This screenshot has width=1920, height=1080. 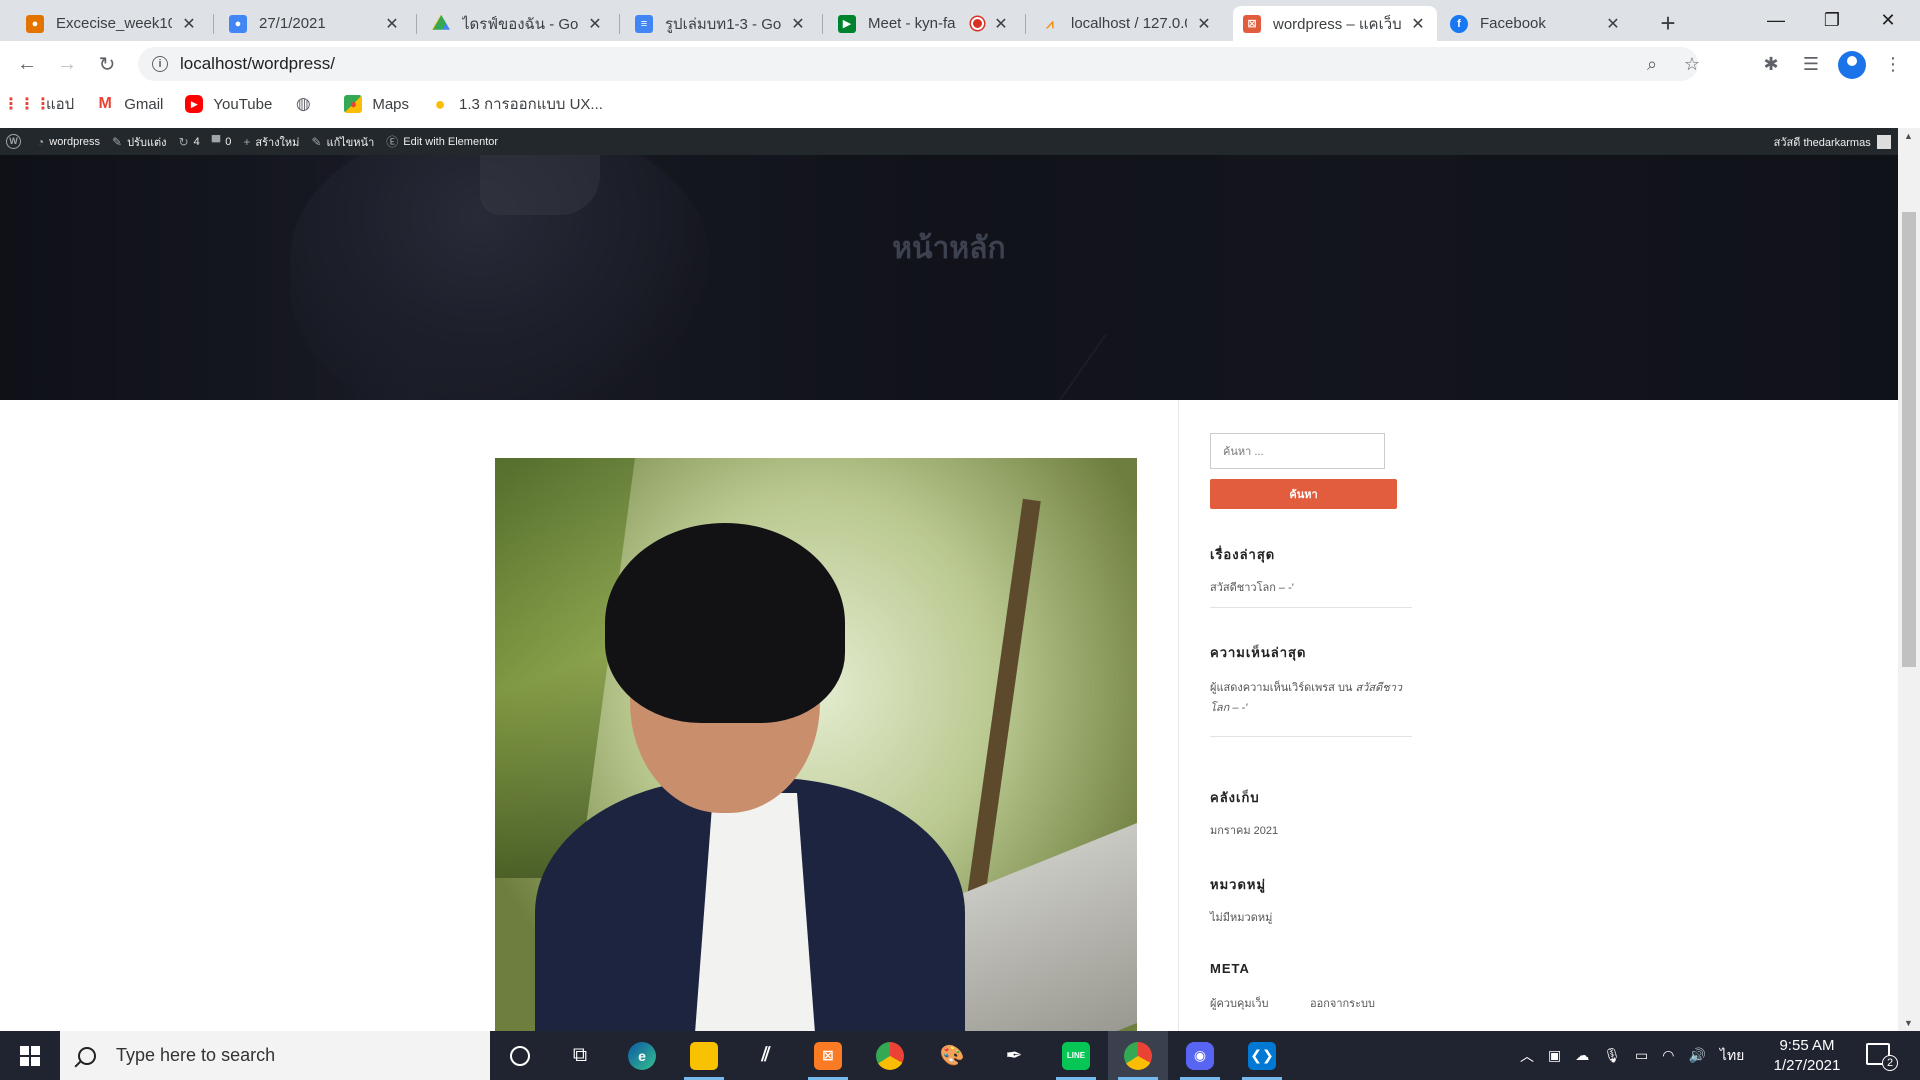 I want to click on bookmark-maps: ● Maps, so click(x=376, y=104).